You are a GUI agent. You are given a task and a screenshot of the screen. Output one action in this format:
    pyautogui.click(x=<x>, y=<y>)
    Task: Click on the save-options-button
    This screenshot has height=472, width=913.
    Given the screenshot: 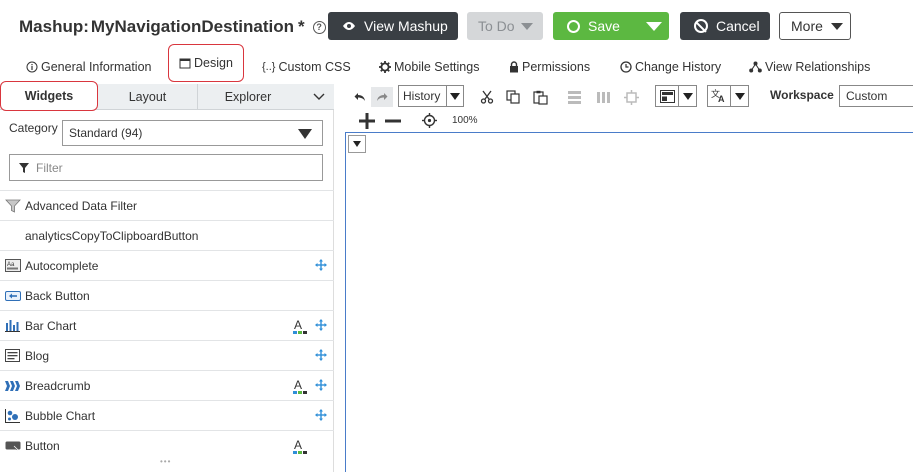 What is the action you would take?
    pyautogui.click(x=654, y=26)
    